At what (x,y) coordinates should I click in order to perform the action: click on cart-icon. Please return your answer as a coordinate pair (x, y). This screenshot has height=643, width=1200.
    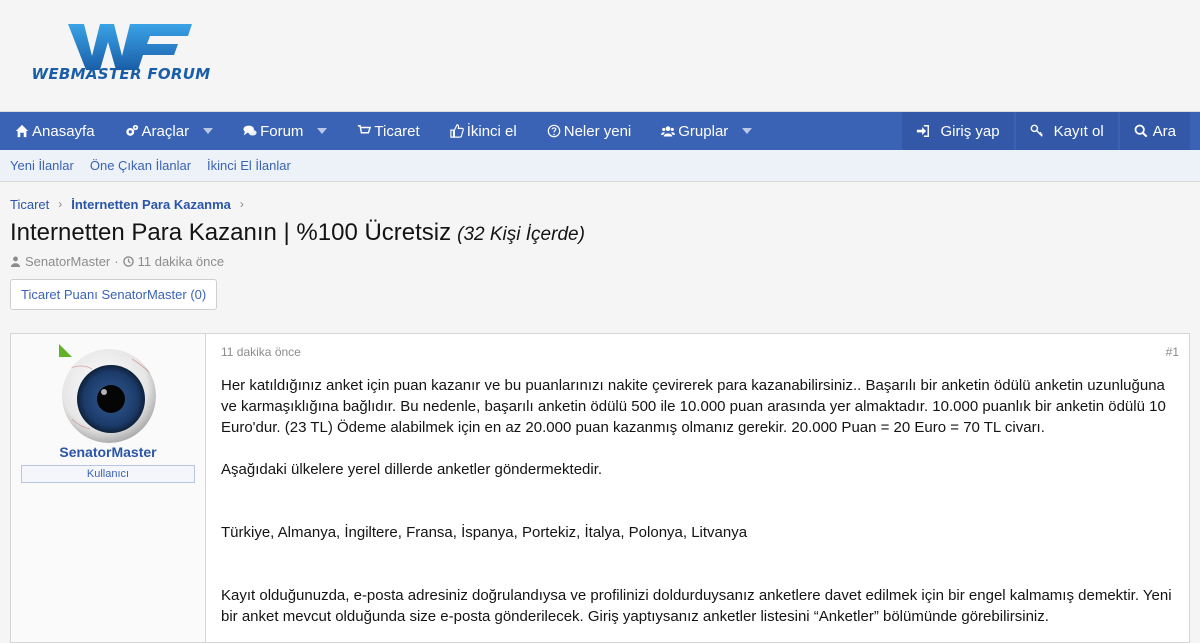
    Looking at the image, I should click on (364, 131).